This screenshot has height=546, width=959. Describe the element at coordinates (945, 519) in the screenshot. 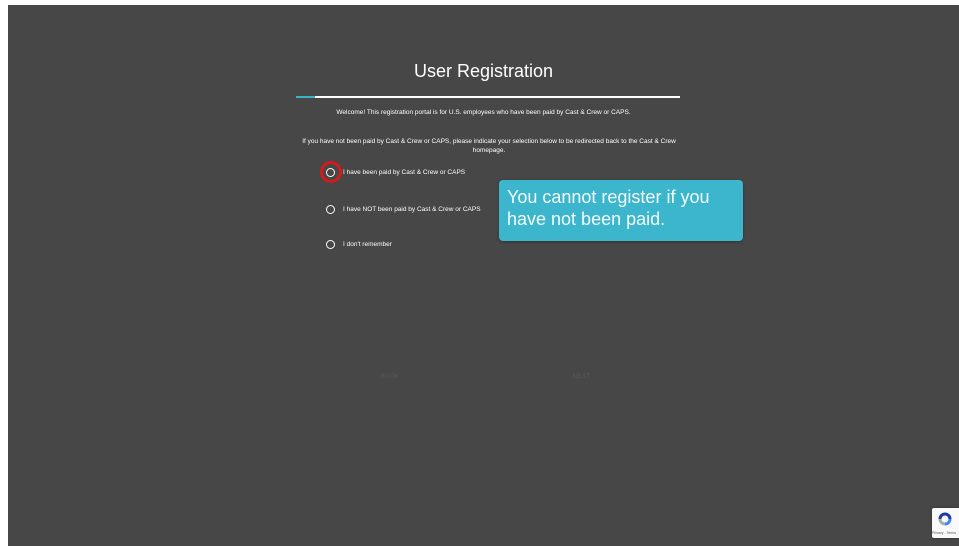

I see `recaptcha-icon` at that location.